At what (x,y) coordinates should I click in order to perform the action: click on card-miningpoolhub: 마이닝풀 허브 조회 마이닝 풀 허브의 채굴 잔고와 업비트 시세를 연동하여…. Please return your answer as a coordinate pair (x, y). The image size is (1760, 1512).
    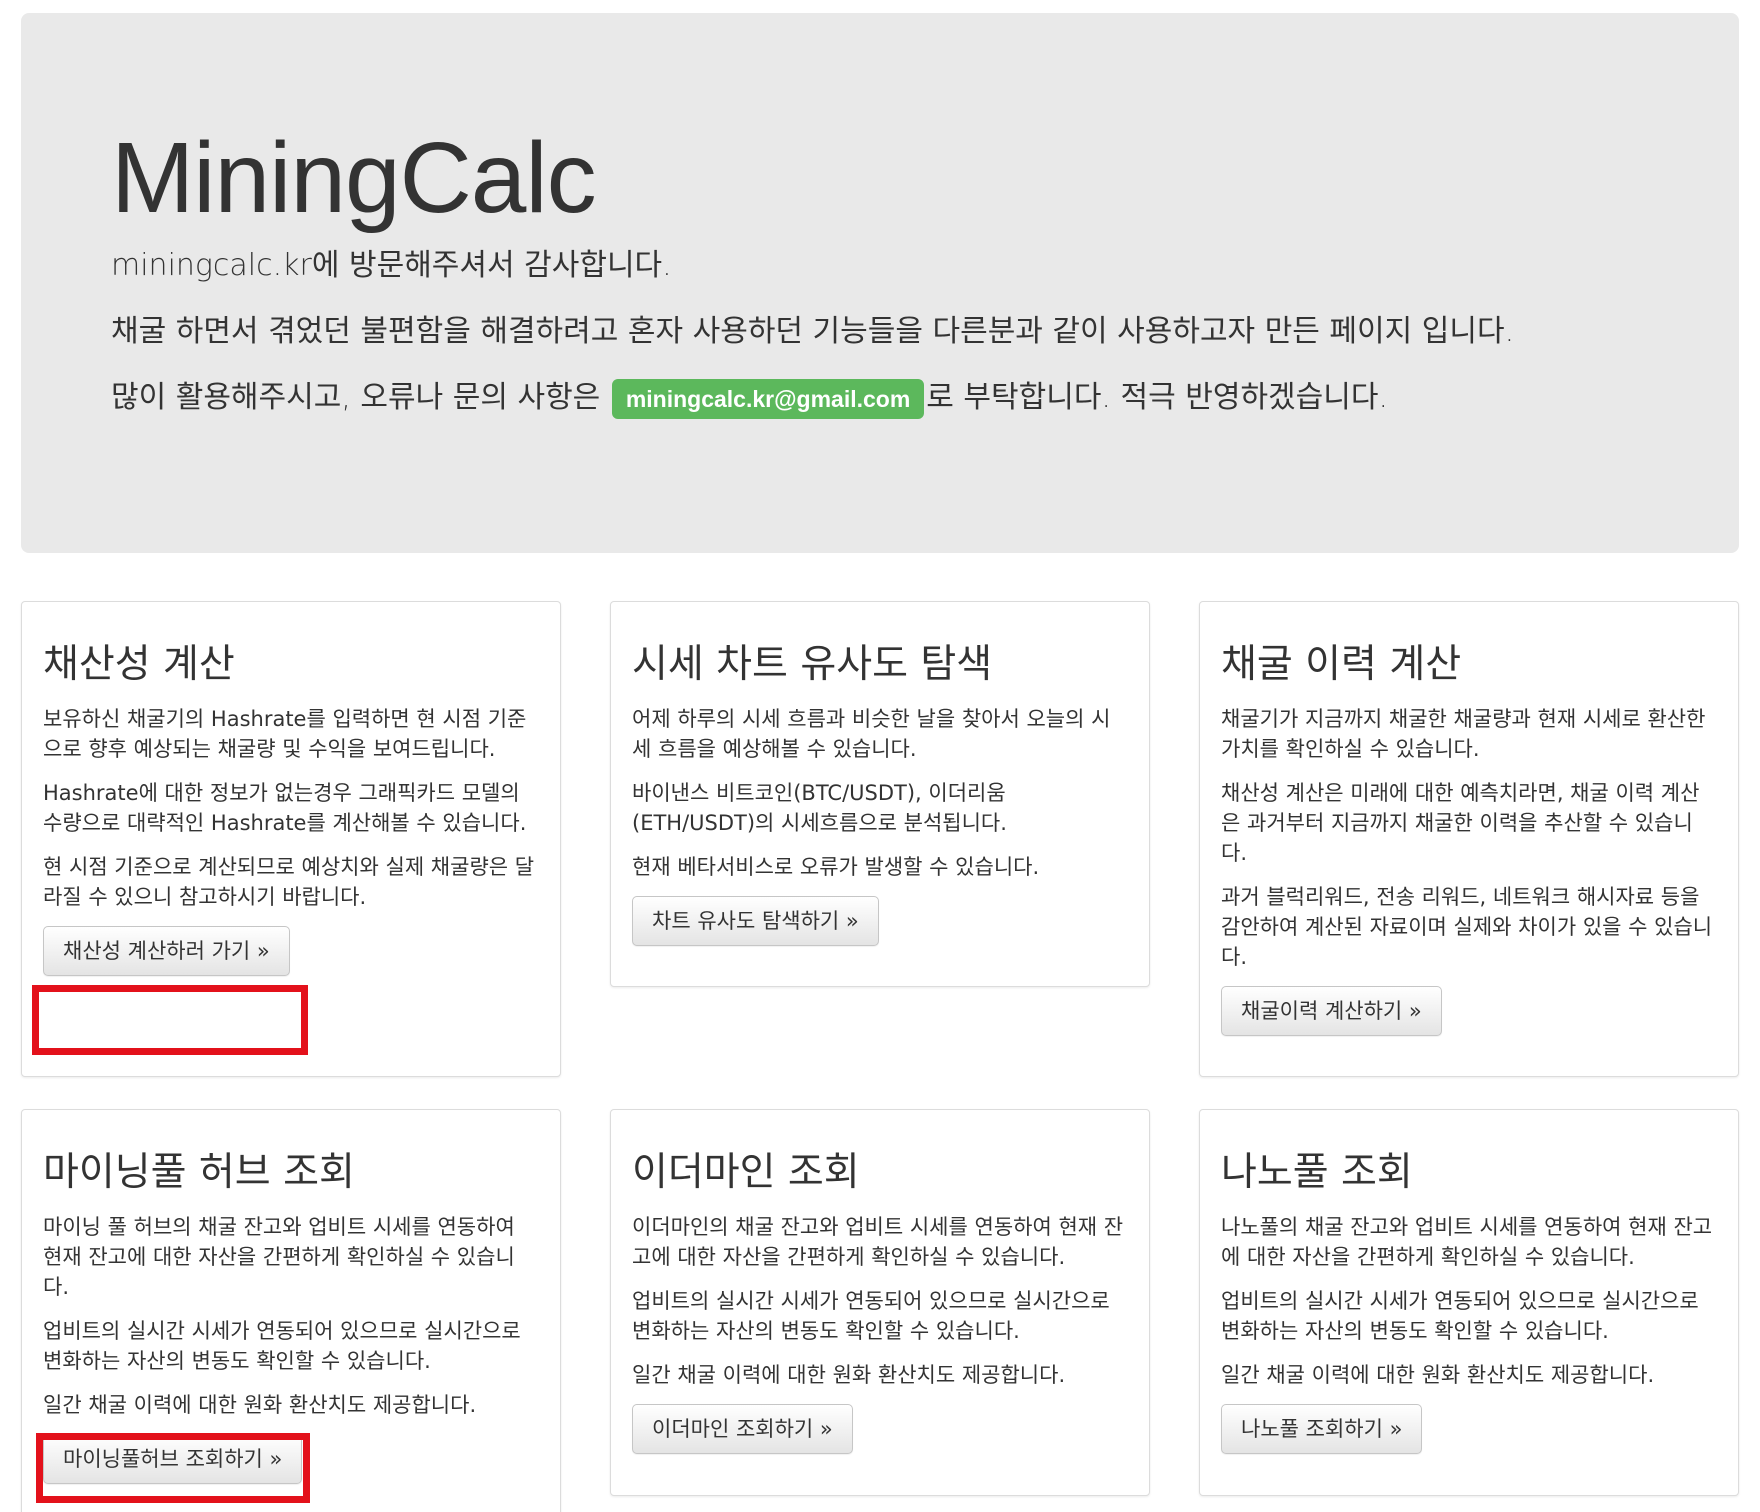
    Looking at the image, I should click on (291, 1310).